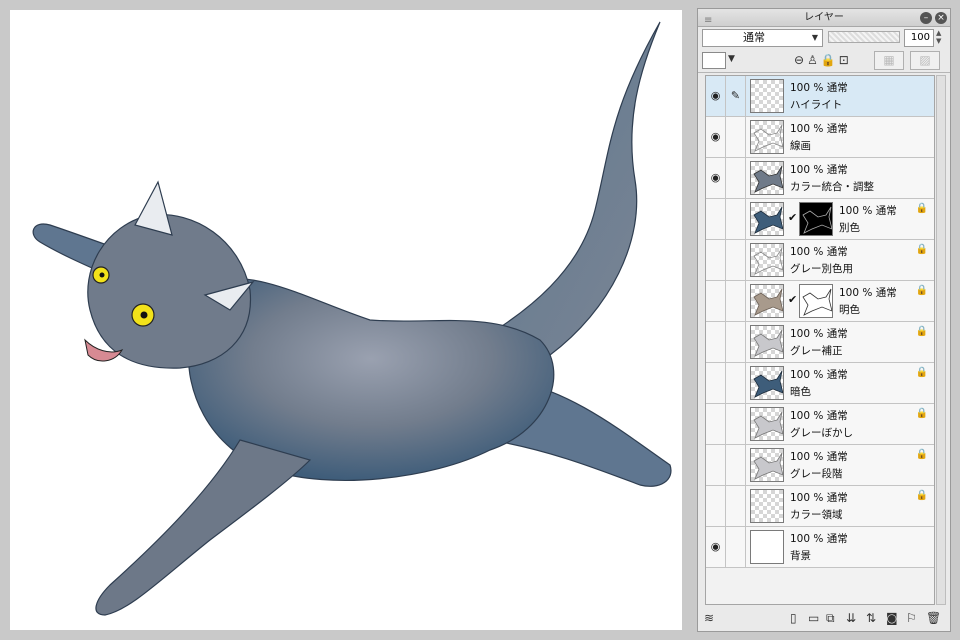  Describe the element at coordinates (820, 137) in the screenshot. I see `layer-row: ◉ 100 % 通常 線画` at that location.